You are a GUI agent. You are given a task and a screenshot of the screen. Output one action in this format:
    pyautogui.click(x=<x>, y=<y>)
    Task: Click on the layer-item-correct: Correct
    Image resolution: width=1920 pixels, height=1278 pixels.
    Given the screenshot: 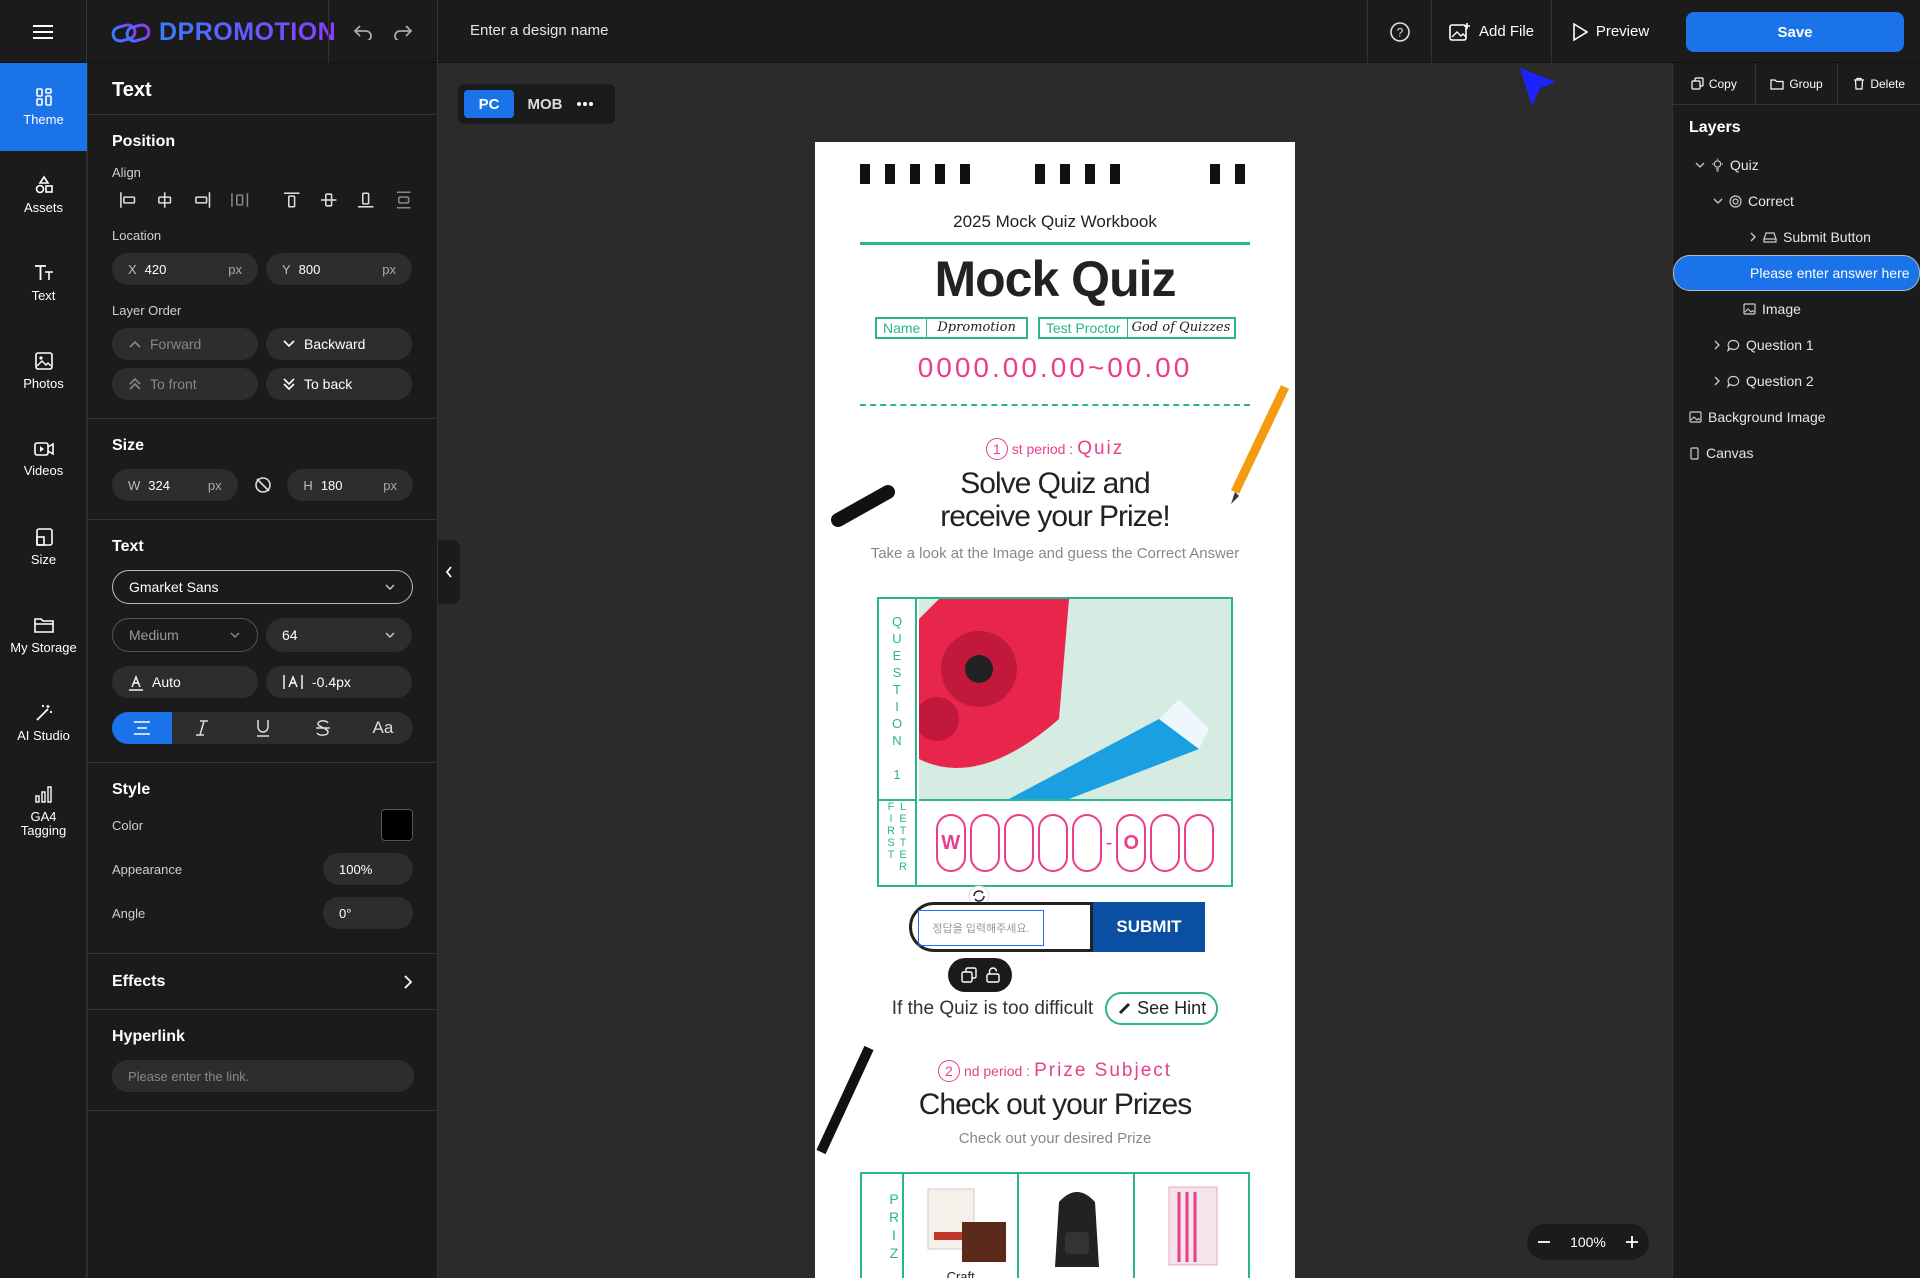 What is the action you would take?
    pyautogui.click(x=1796, y=201)
    